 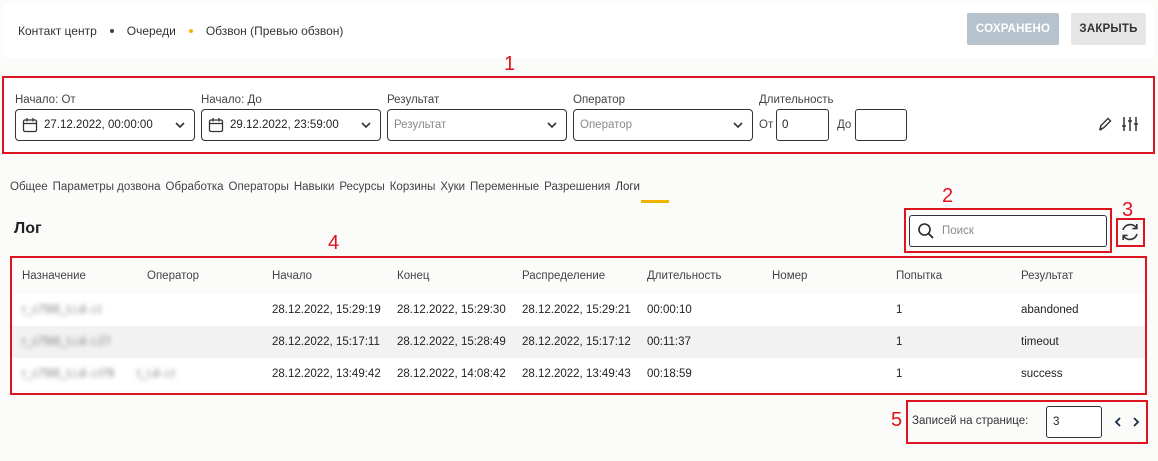 I want to click on search-input: Поиск, so click(x=1008, y=231).